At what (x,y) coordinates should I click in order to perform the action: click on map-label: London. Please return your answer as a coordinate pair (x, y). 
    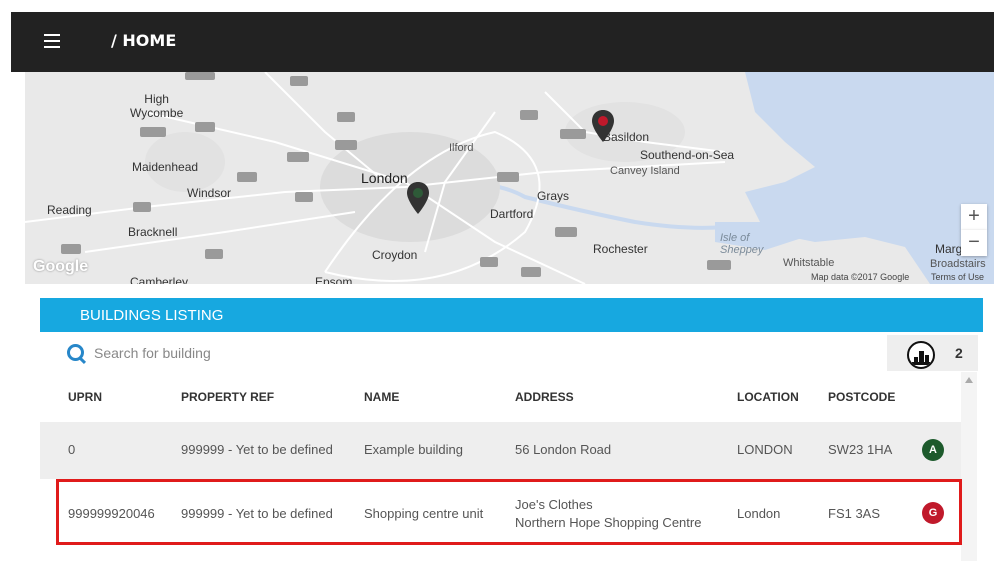
    Looking at the image, I should click on (384, 178).